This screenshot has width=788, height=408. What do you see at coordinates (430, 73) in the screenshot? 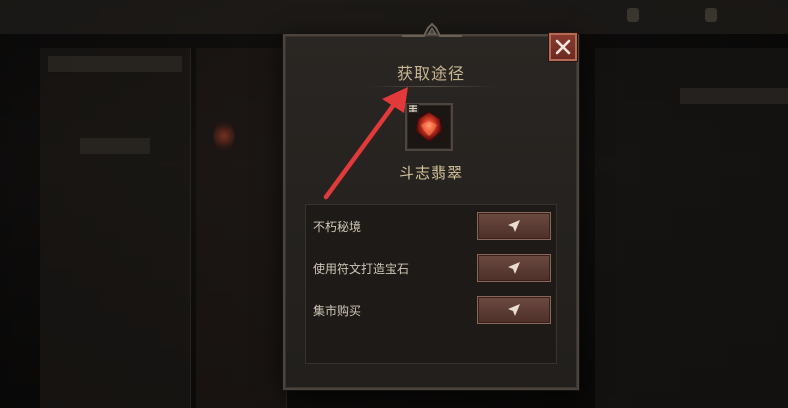
I see `dialog-title: 获取途径` at bounding box center [430, 73].